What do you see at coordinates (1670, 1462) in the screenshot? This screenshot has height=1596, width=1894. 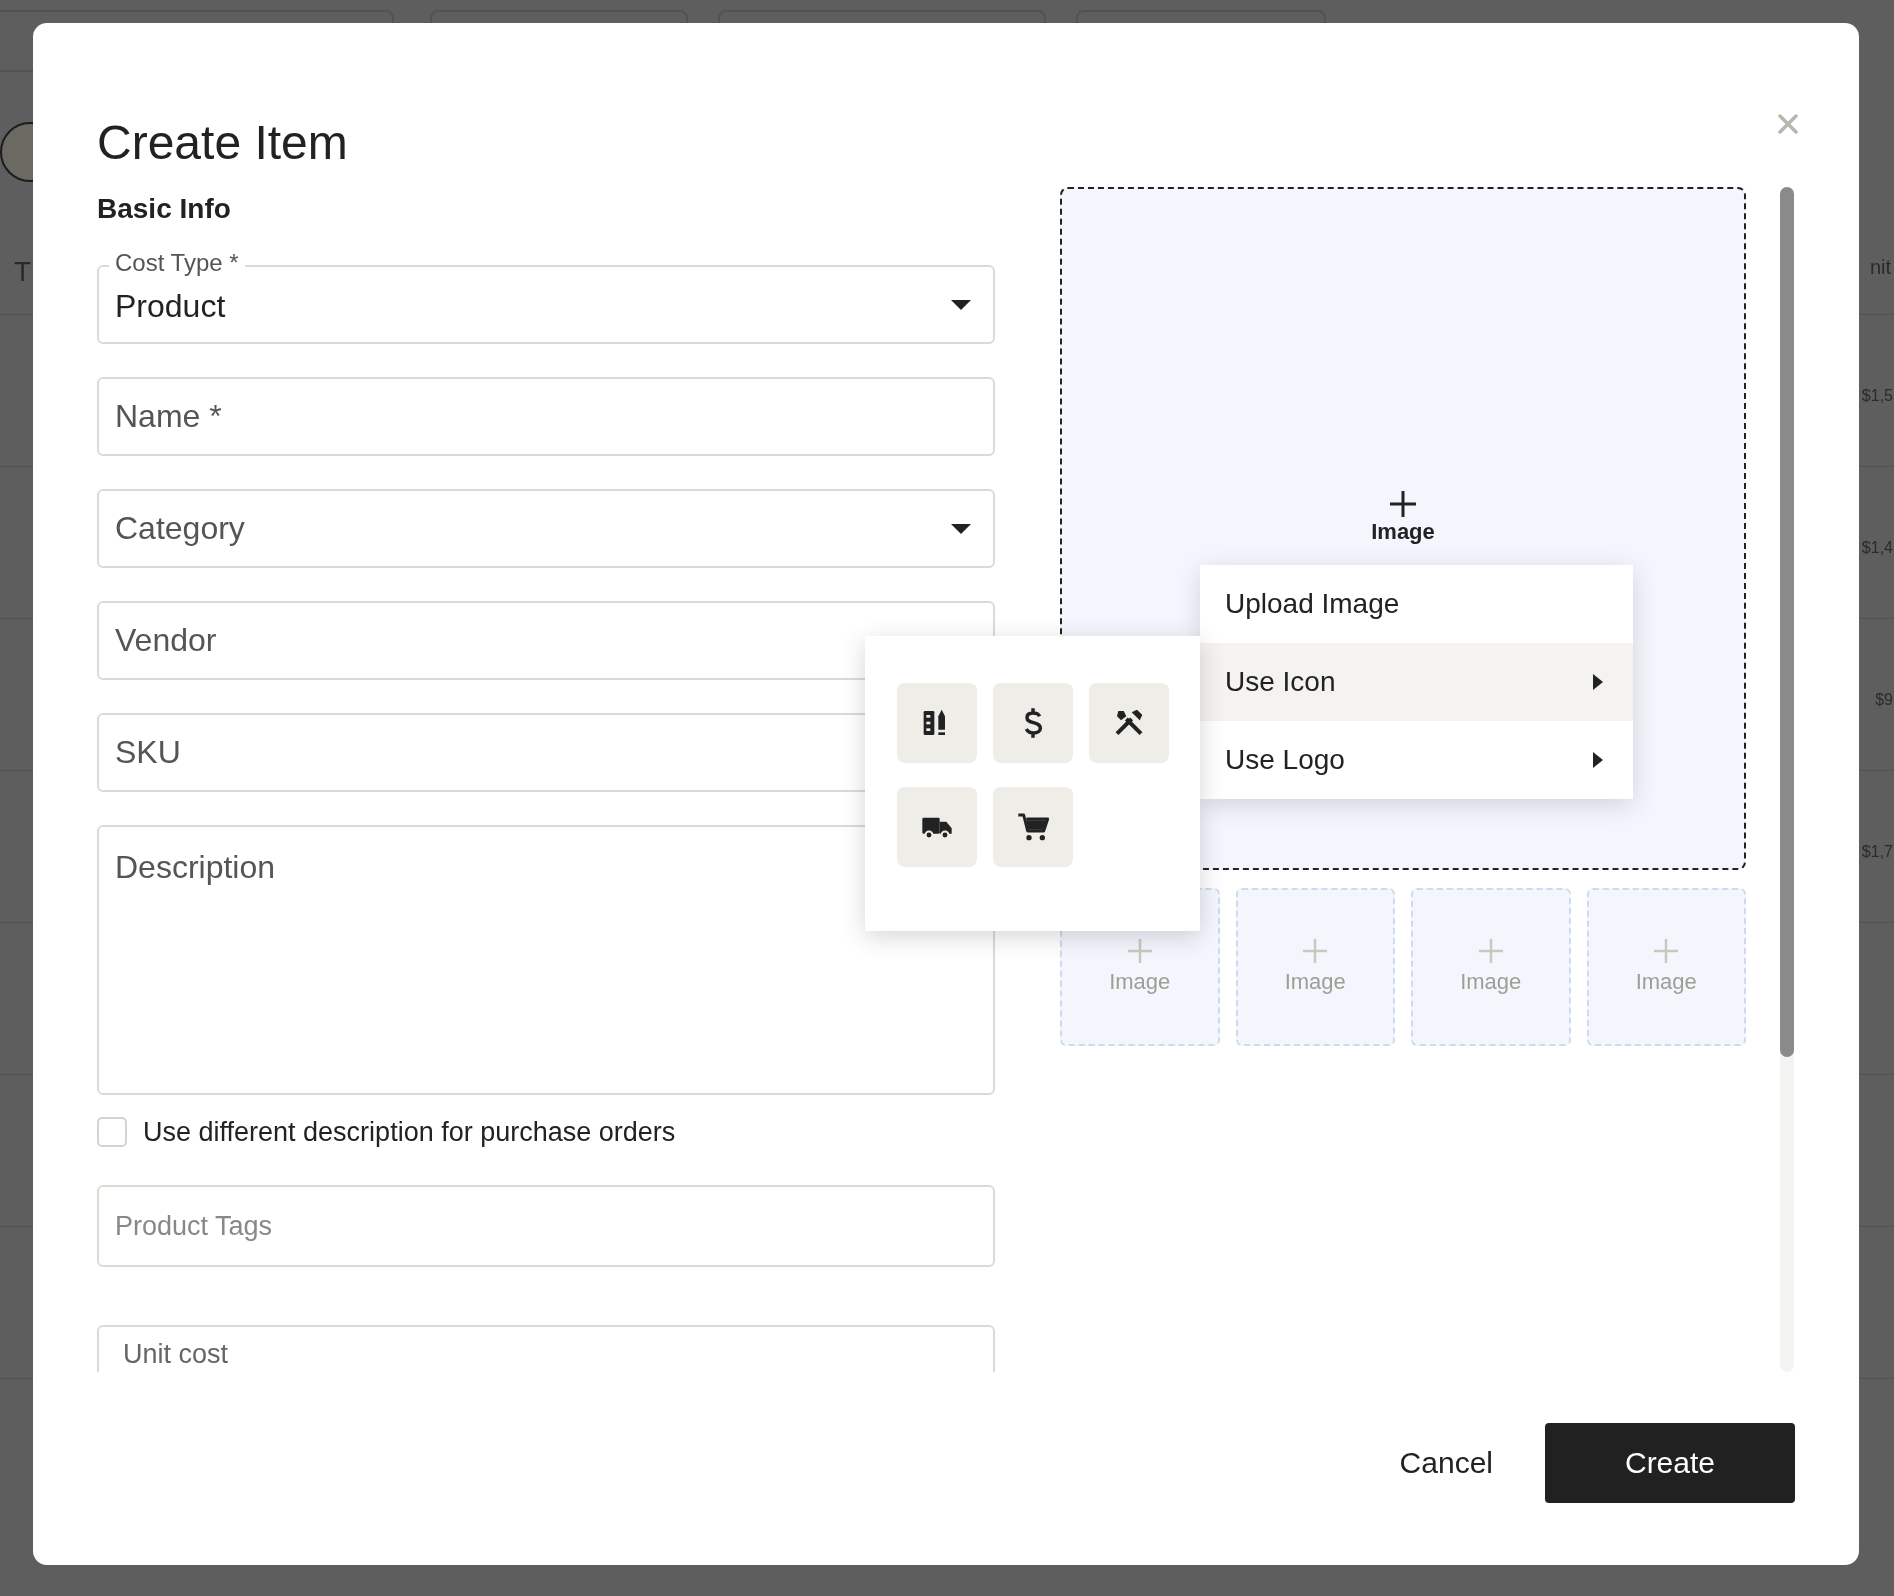 I see `create-button: Create` at bounding box center [1670, 1462].